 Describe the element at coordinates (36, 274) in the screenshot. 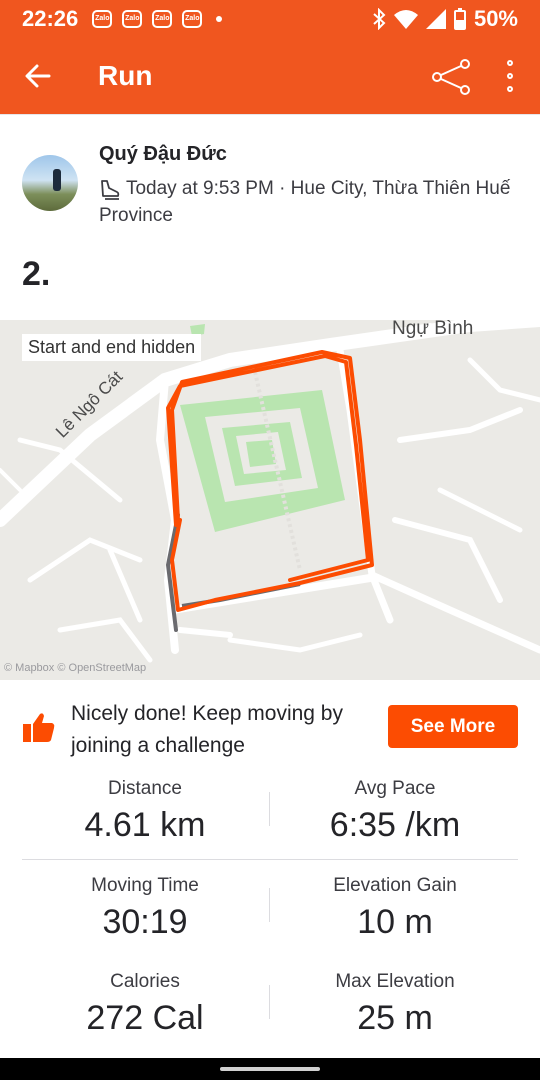

I see `activity-name: 2.` at that location.